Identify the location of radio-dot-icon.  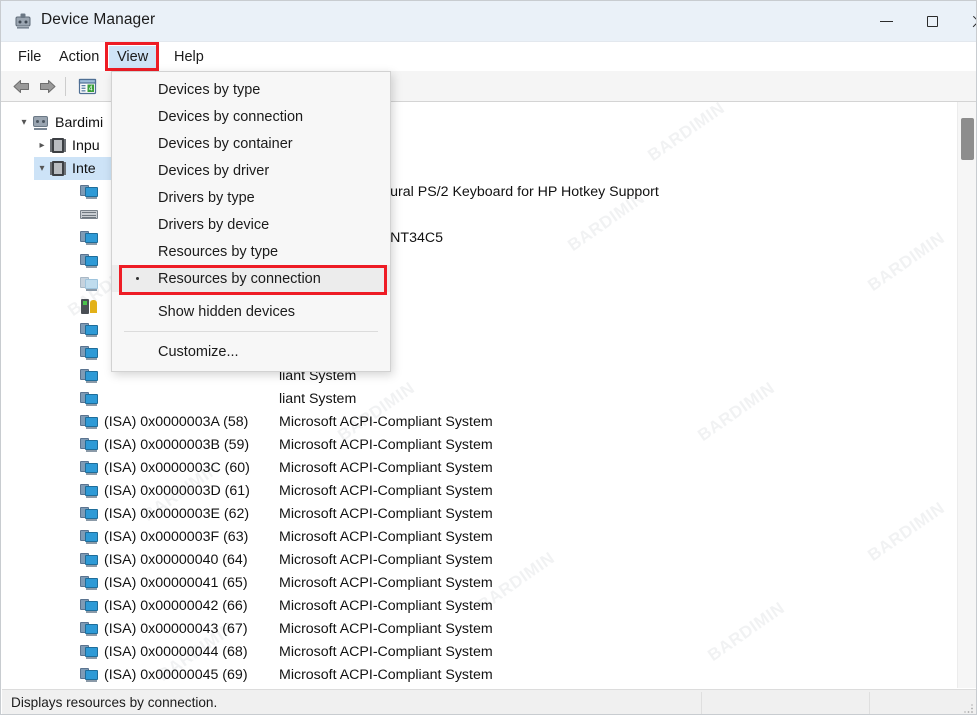
(137, 278).